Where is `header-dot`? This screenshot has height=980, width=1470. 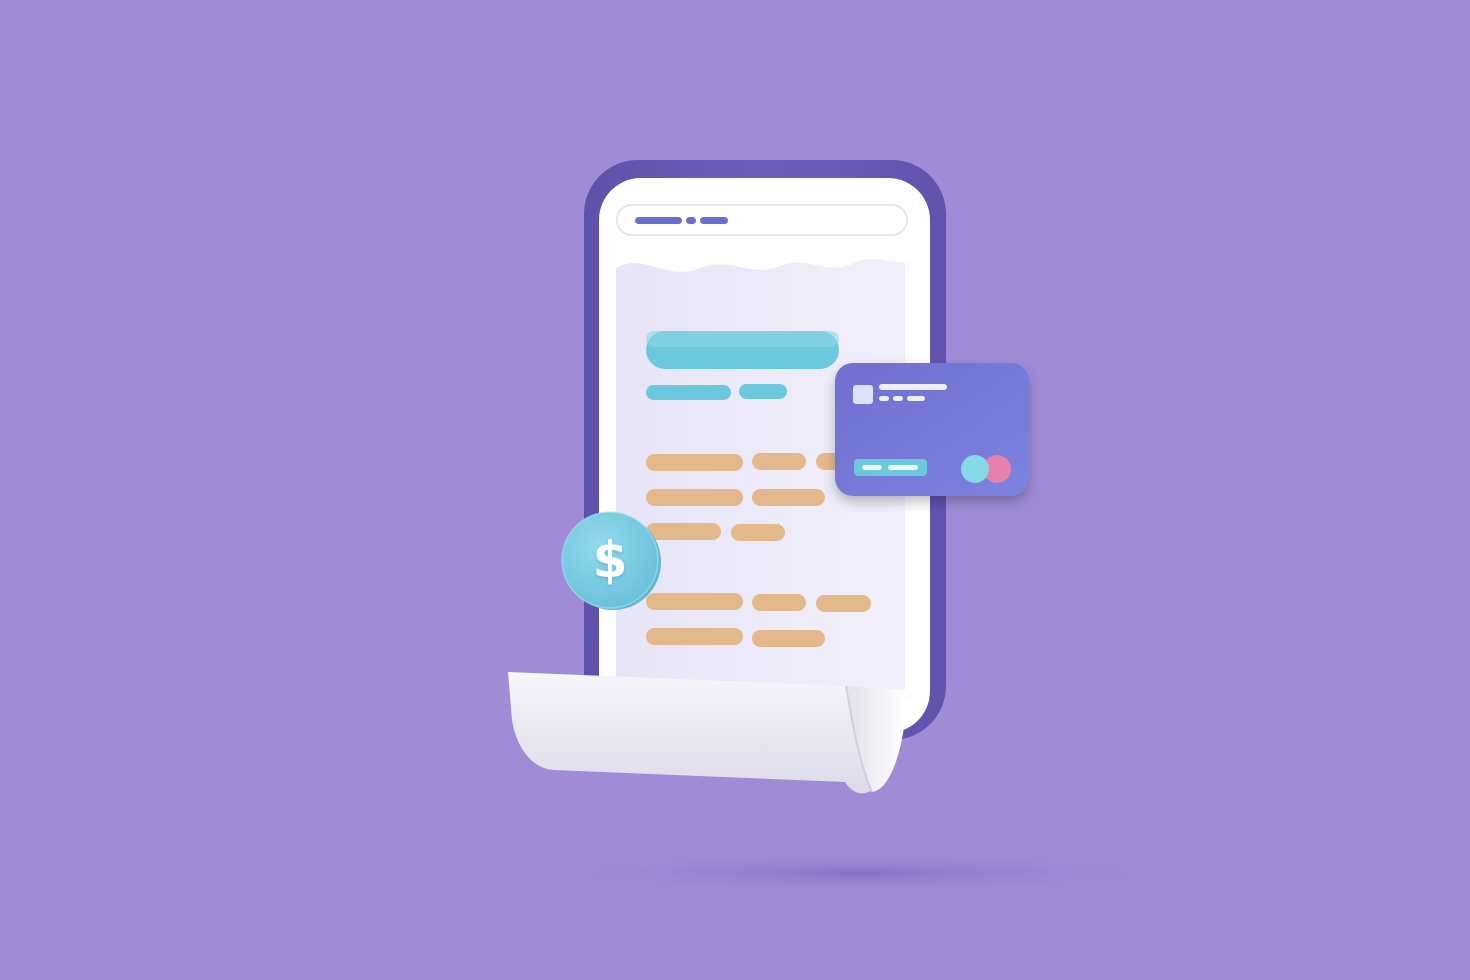 header-dot is located at coordinates (691, 220).